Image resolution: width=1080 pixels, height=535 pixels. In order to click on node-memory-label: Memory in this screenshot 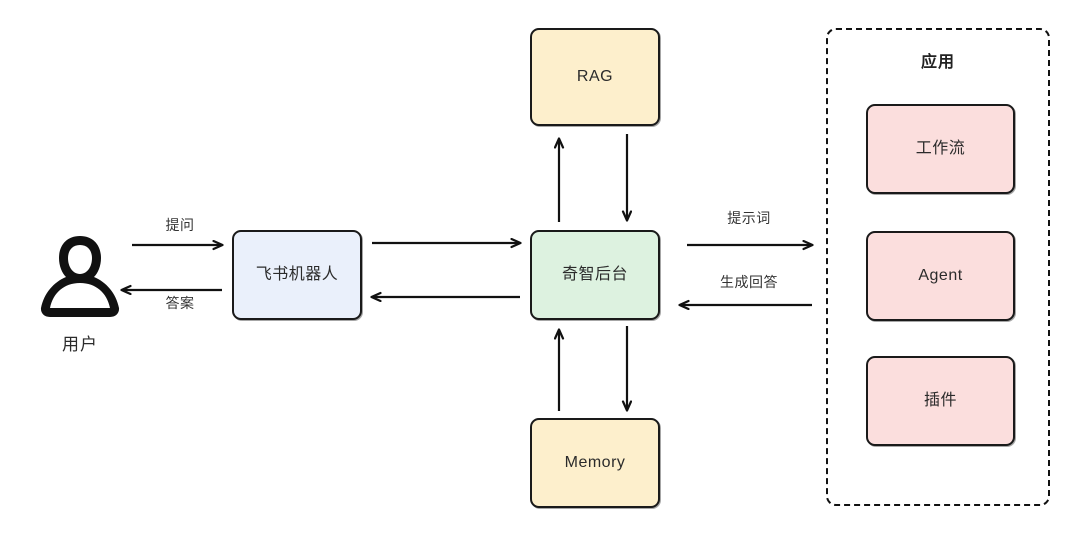, I will do `click(595, 463)`.